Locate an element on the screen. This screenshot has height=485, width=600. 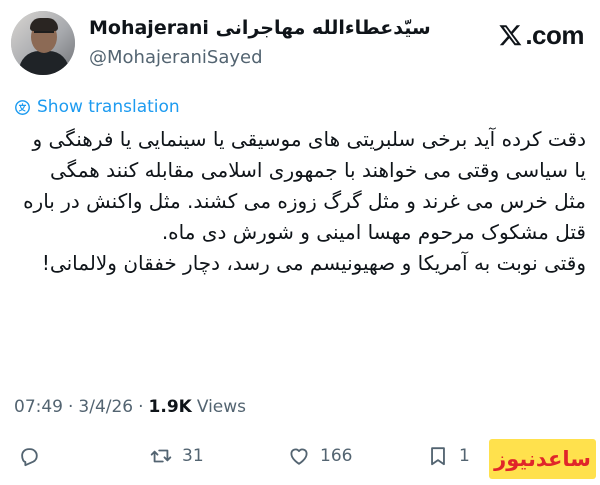
tweet-time: 07:49 is located at coordinates (38, 407).